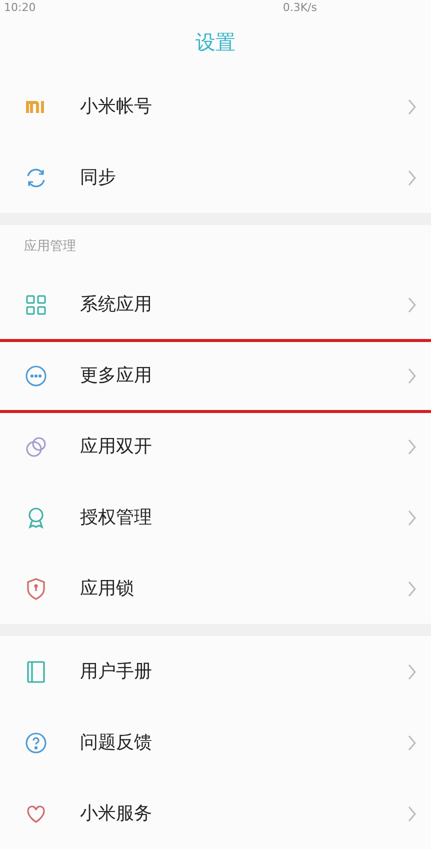 The width and height of the screenshot is (431, 849). What do you see at coordinates (215, 671) in the screenshot?
I see `settings-row: 用户手册` at bounding box center [215, 671].